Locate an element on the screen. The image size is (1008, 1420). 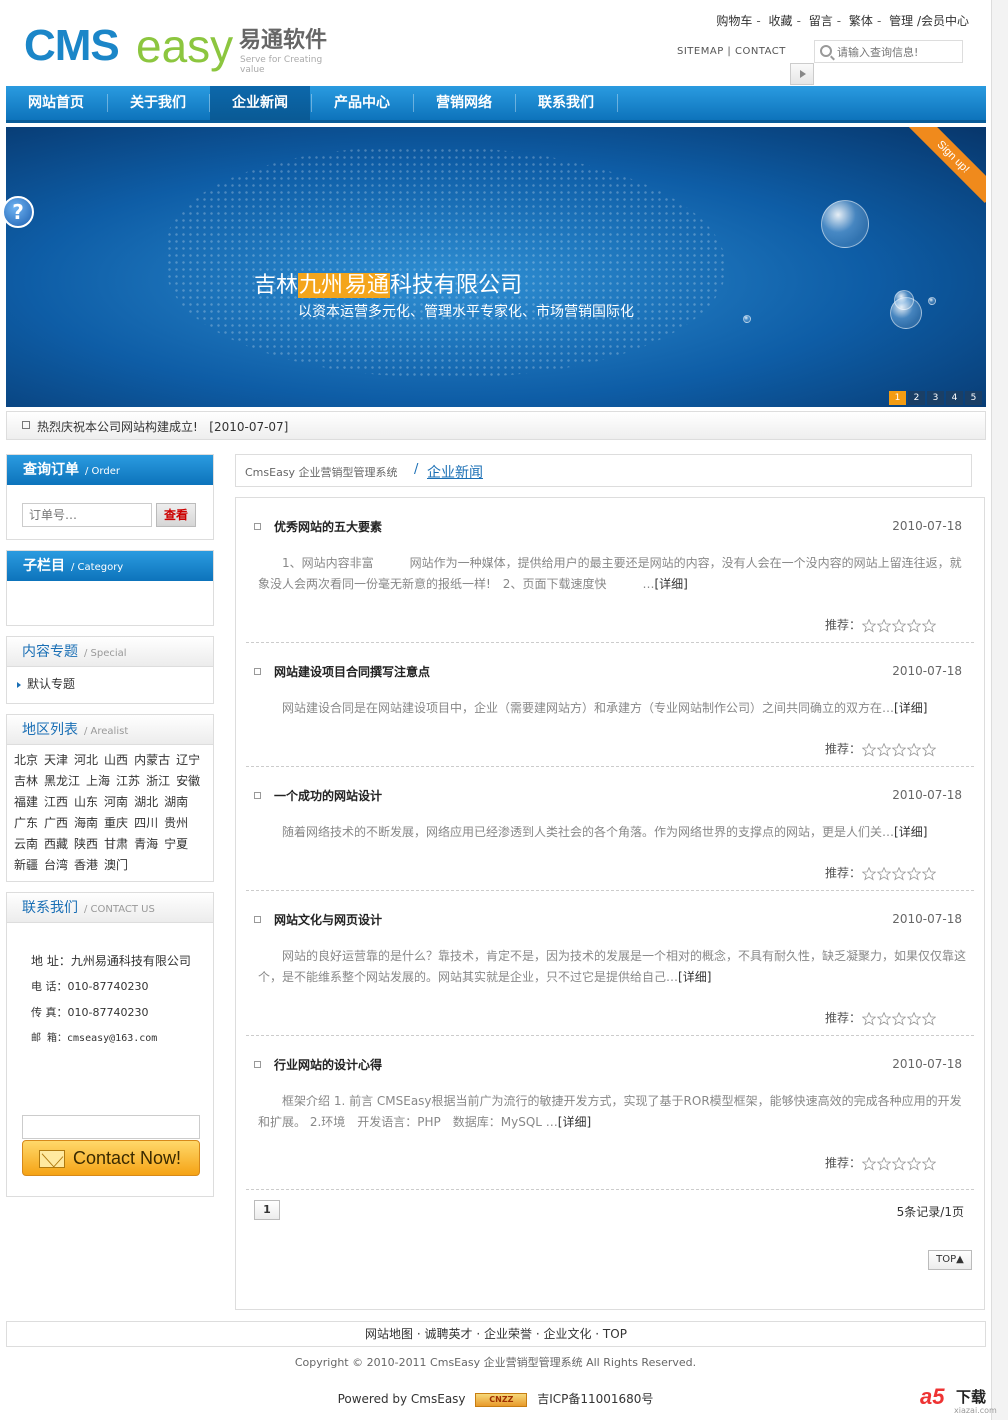
nav-contact: 联系我们 is located at coordinates (566, 103).